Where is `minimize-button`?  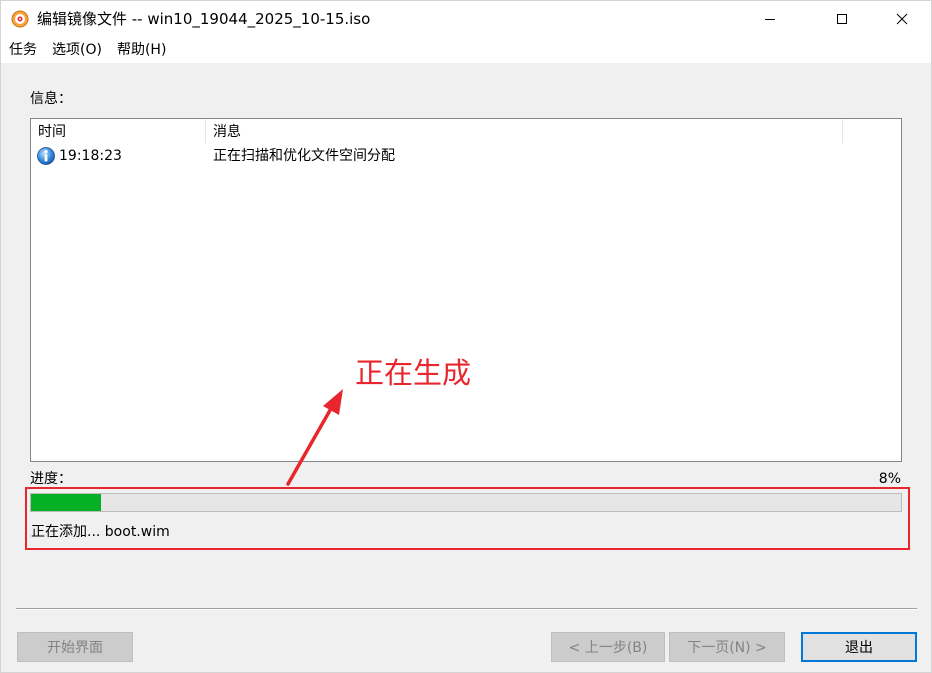
minimize-button is located at coordinates (770, 19).